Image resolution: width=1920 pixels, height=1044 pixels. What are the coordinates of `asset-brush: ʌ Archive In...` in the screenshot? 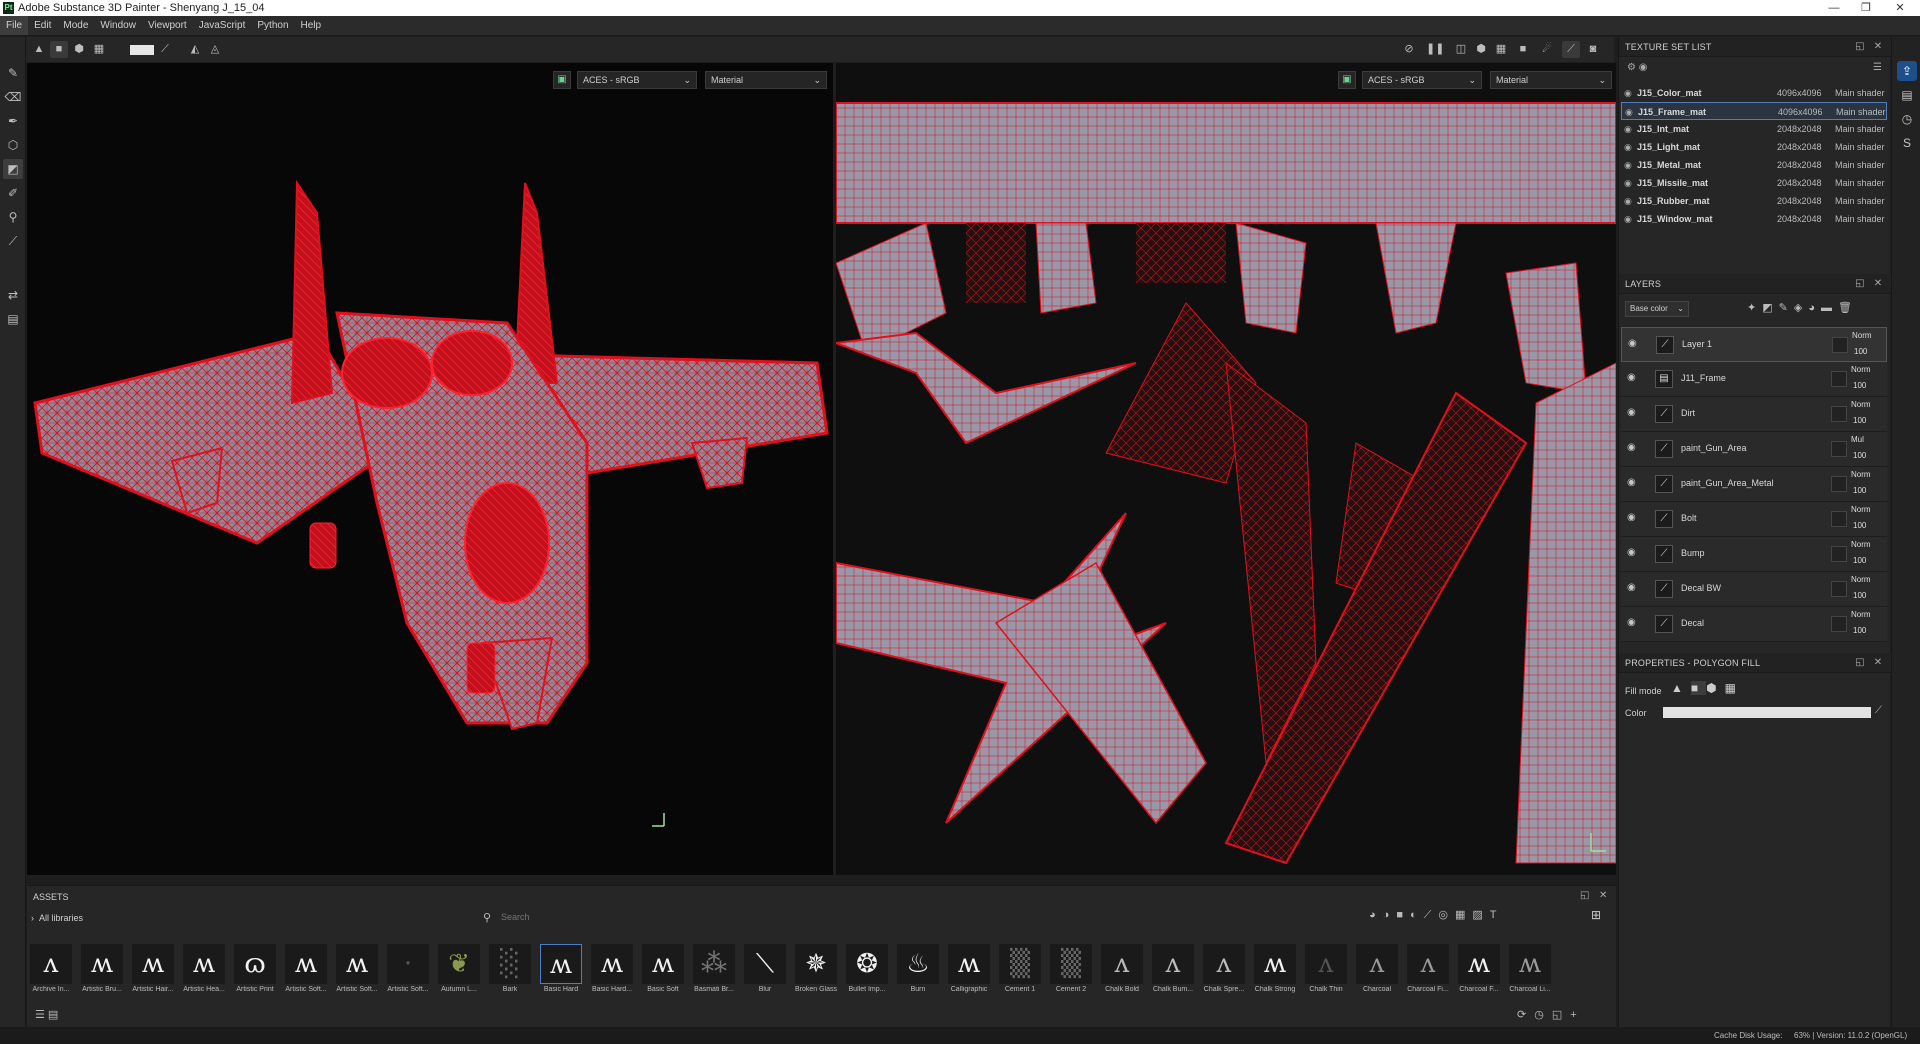 It's located at (51, 972).